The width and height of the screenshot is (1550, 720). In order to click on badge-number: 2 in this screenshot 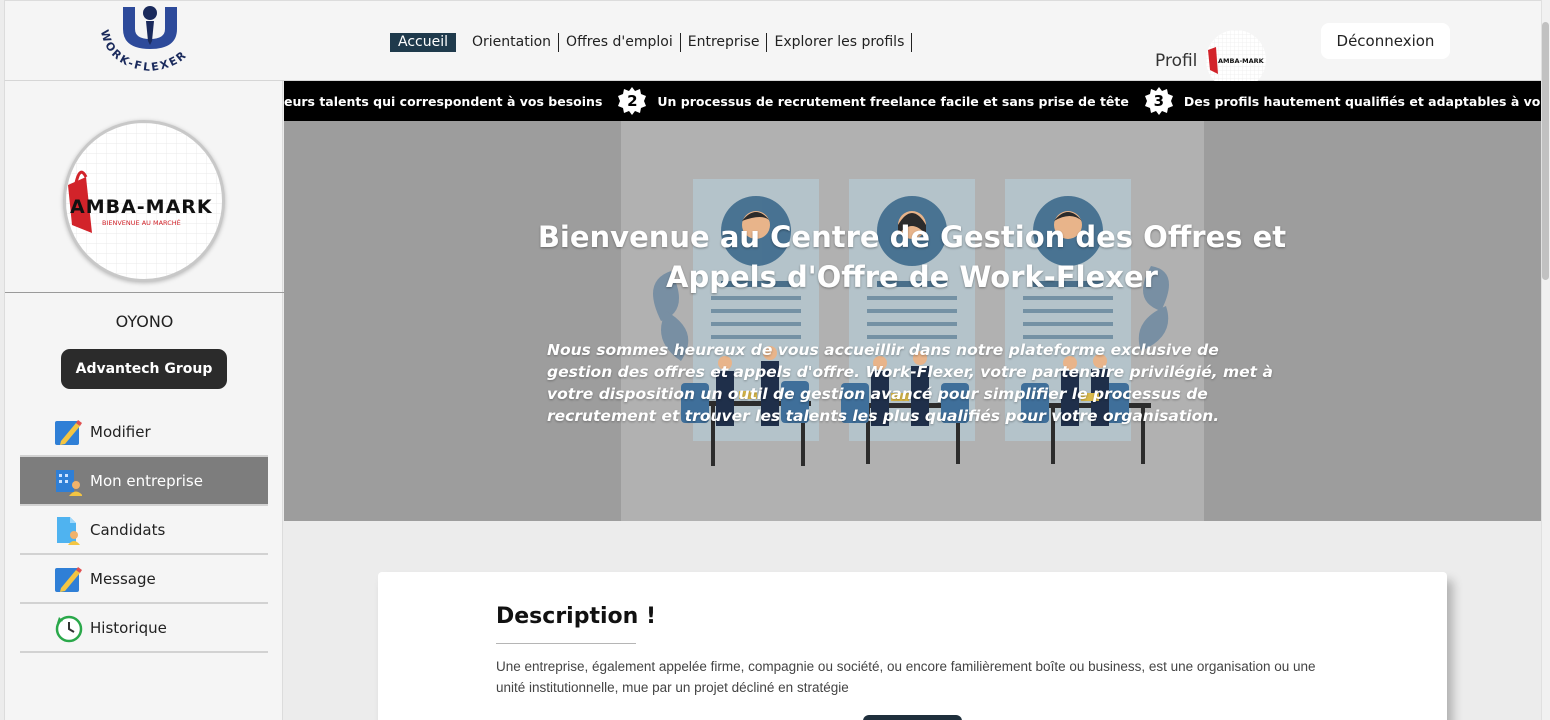, I will do `click(632, 101)`.